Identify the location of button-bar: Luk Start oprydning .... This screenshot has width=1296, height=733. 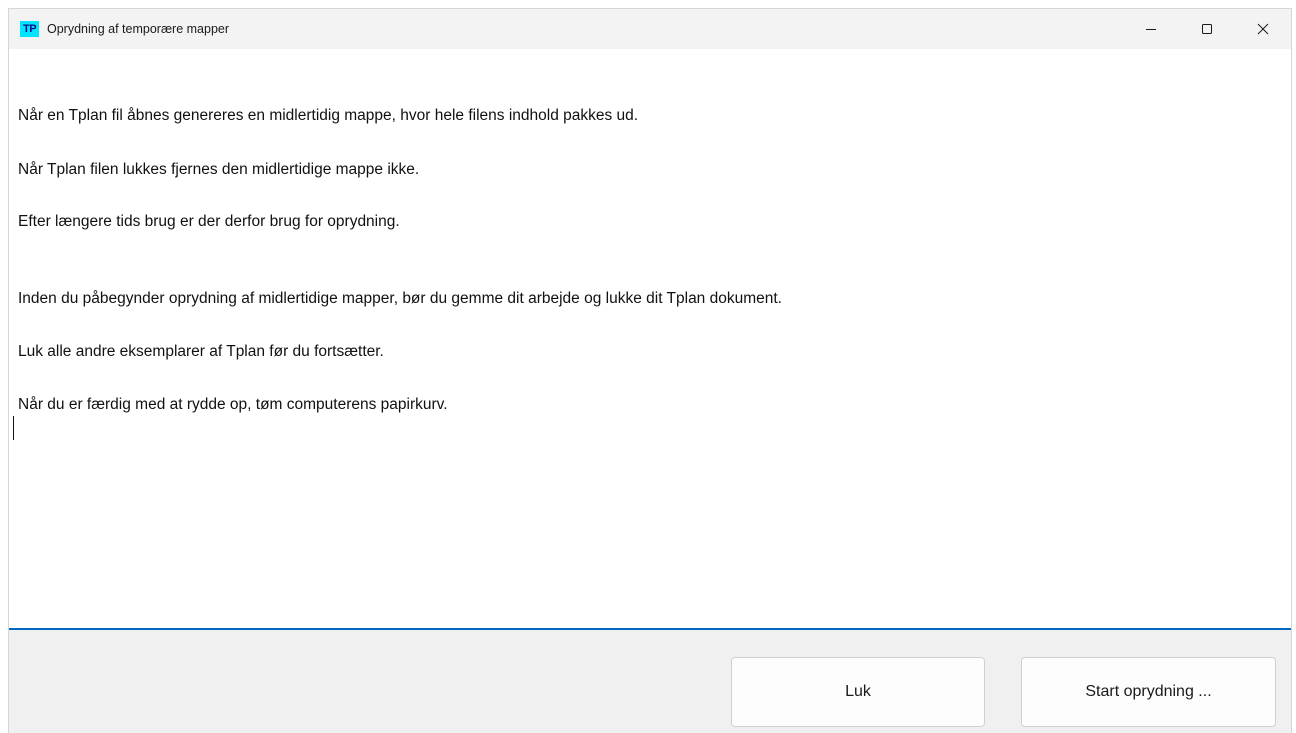
(650, 681).